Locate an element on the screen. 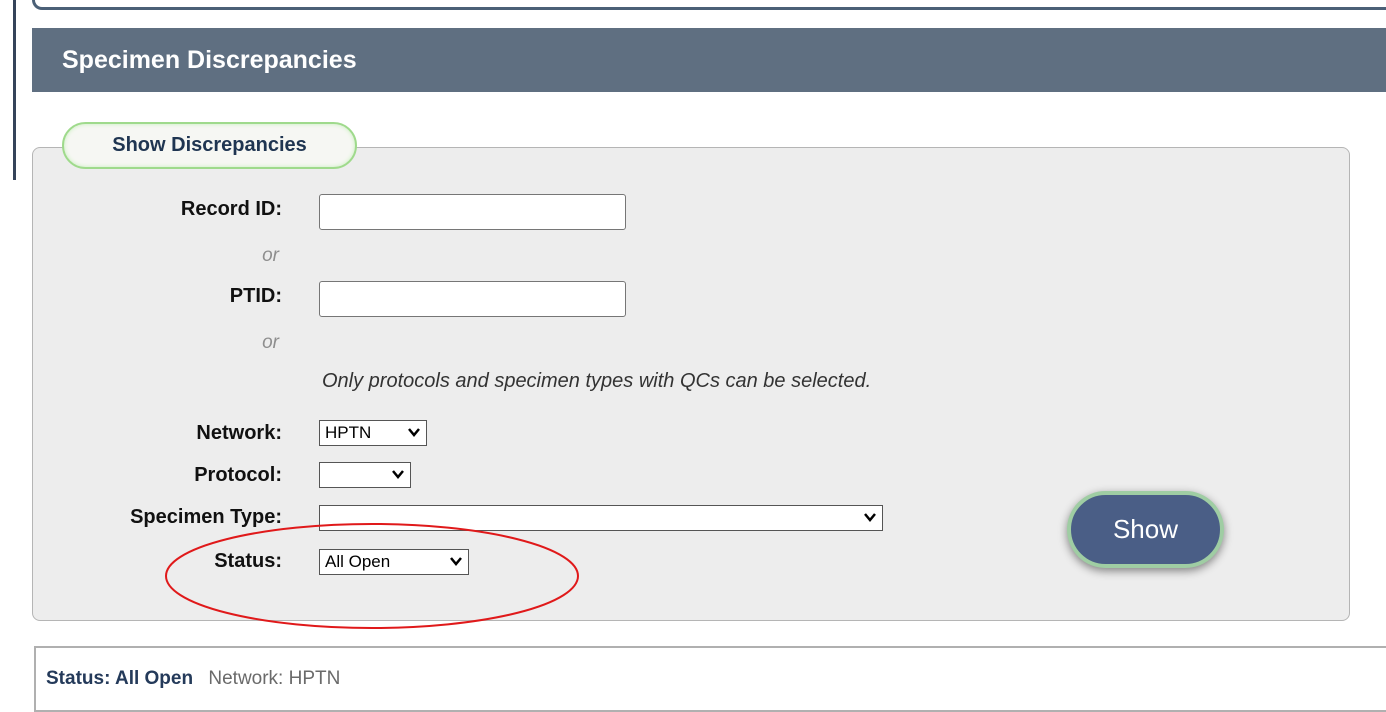  network-filter-text: Network: HPTN is located at coordinates (274, 678).